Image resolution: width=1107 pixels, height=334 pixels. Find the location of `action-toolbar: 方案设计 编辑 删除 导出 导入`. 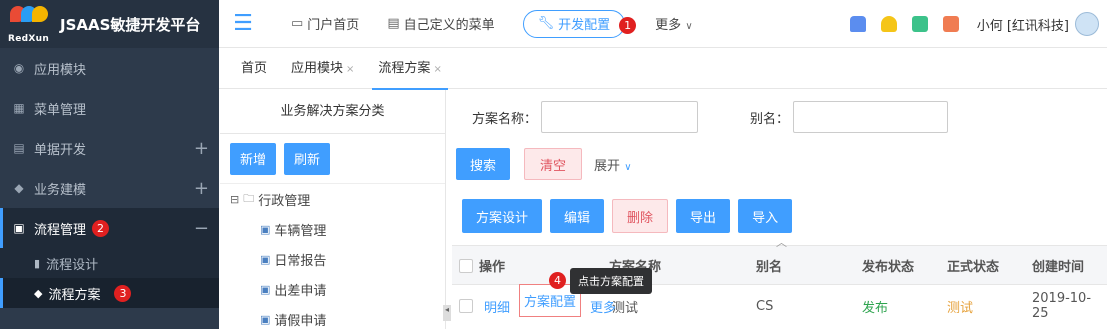

action-toolbar: 方案设计 编辑 删除 导出 导入 is located at coordinates (631, 216).